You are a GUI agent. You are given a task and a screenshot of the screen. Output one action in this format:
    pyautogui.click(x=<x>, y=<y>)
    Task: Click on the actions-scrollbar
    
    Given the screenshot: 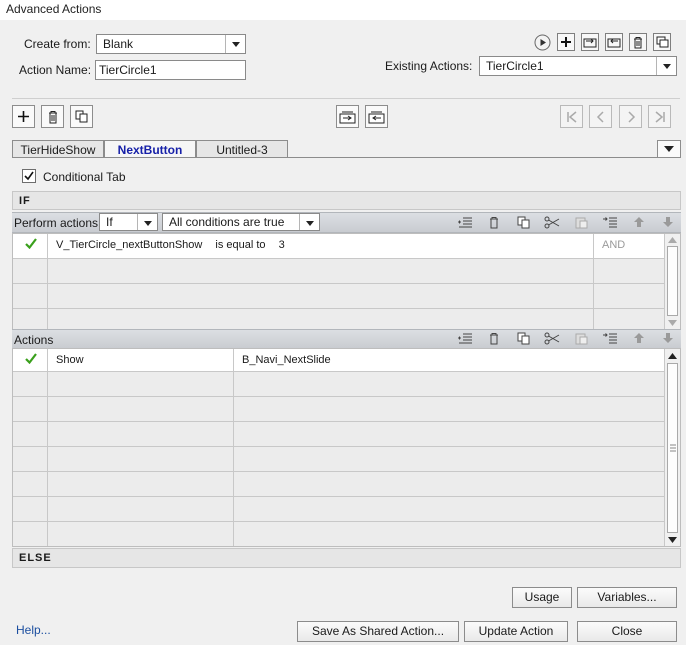 What is the action you would take?
    pyautogui.click(x=672, y=447)
    